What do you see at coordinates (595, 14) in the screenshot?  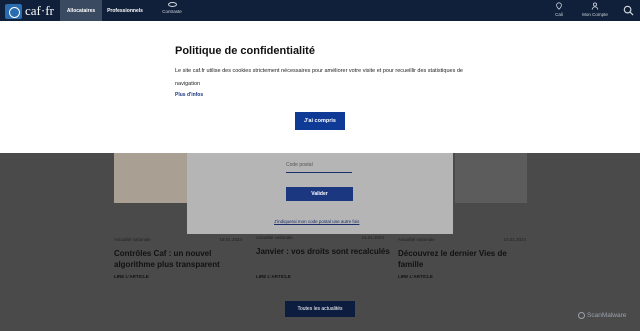 I see `account-label: Mon Compte` at bounding box center [595, 14].